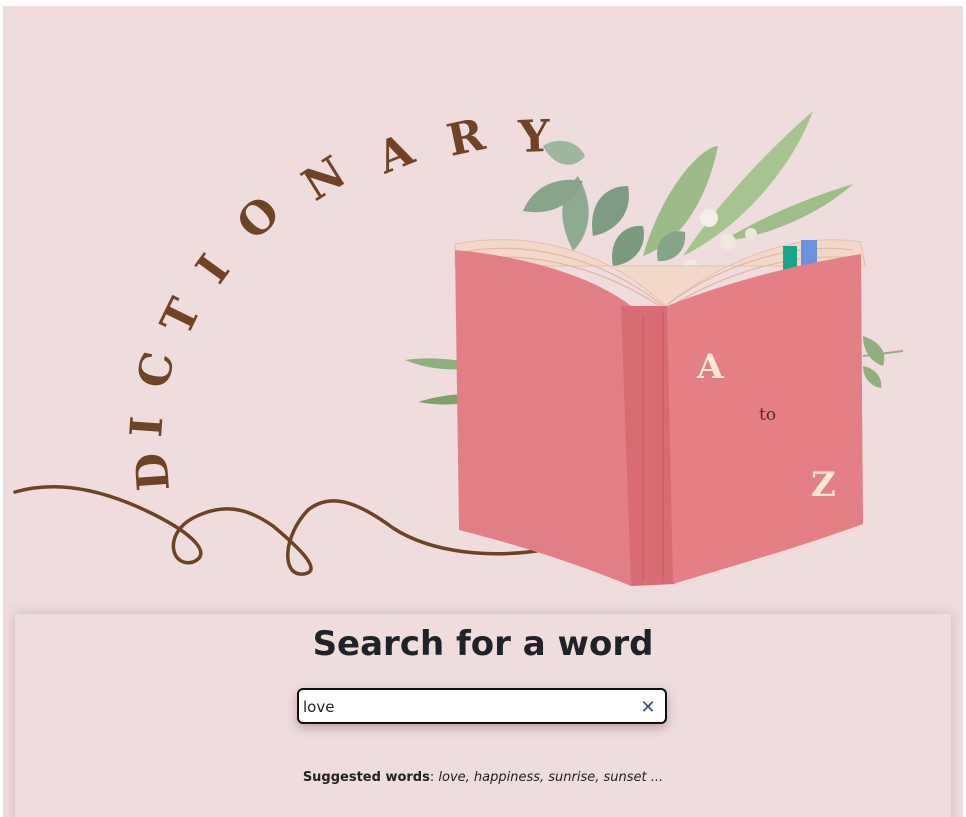 The height and width of the screenshot is (817, 966). Describe the element at coordinates (181, 317) in the screenshot. I see `arc-letter: T` at that location.